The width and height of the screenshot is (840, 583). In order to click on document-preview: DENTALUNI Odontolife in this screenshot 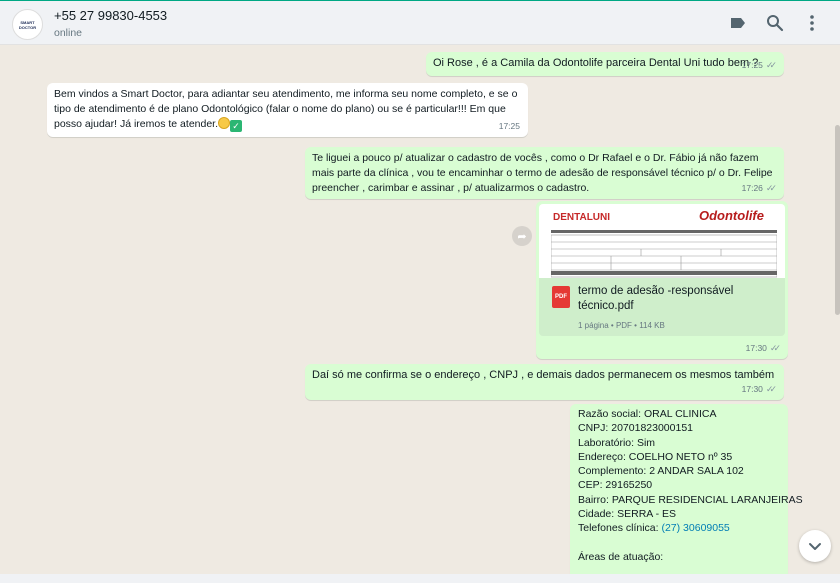, I will do `click(662, 241)`.